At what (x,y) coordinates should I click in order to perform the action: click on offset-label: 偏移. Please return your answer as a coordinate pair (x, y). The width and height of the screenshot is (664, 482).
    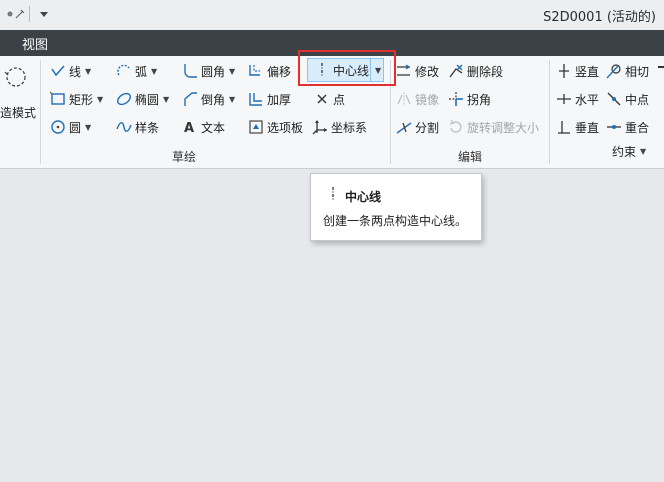
    Looking at the image, I should click on (279, 71).